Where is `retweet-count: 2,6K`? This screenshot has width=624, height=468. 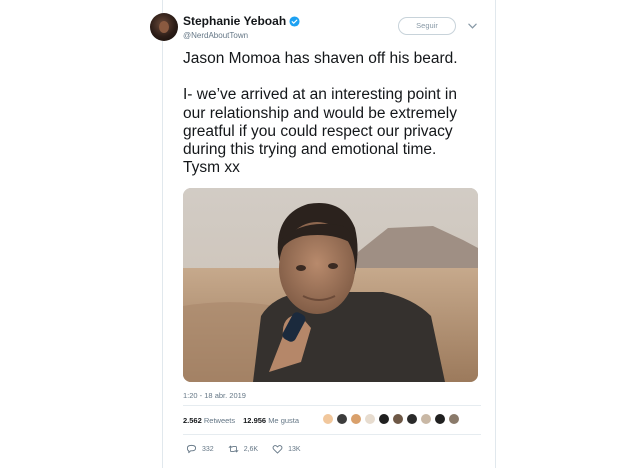
retweet-count: 2,6K is located at coordinates (251, 449).